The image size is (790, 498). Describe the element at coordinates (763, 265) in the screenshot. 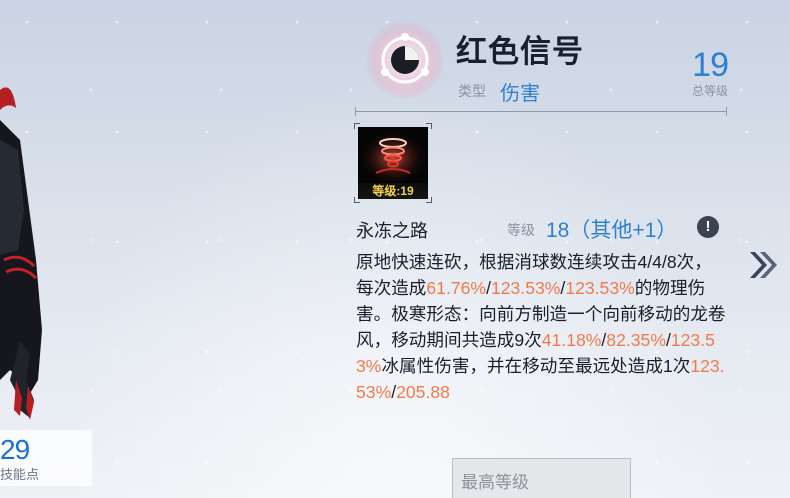

I see `double-chevron-right-icon` at that location.